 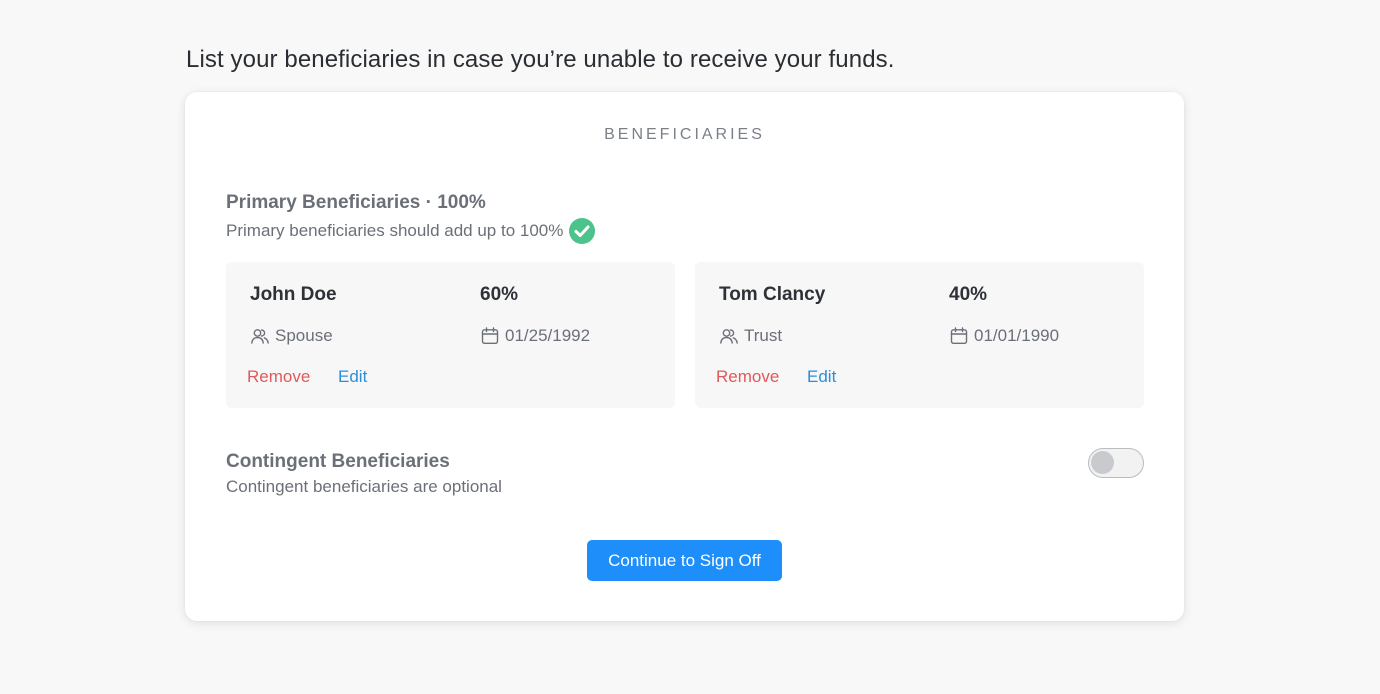 I want to click on beneficiary-relationship: Trust, so click(x=750, y=336).